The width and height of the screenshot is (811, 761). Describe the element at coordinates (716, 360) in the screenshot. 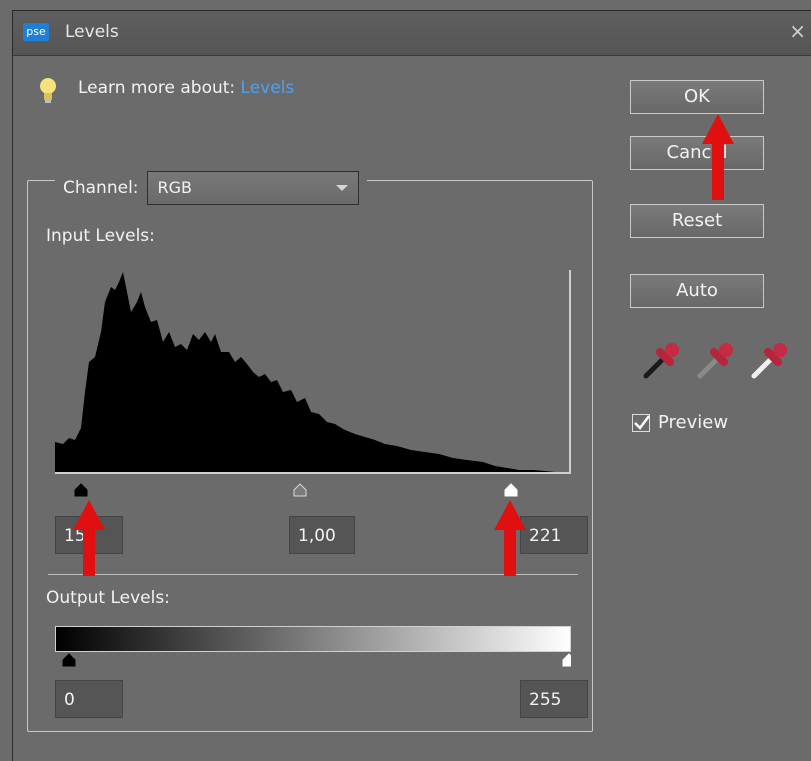

I see `gray-eyedropper-icon` at that location.